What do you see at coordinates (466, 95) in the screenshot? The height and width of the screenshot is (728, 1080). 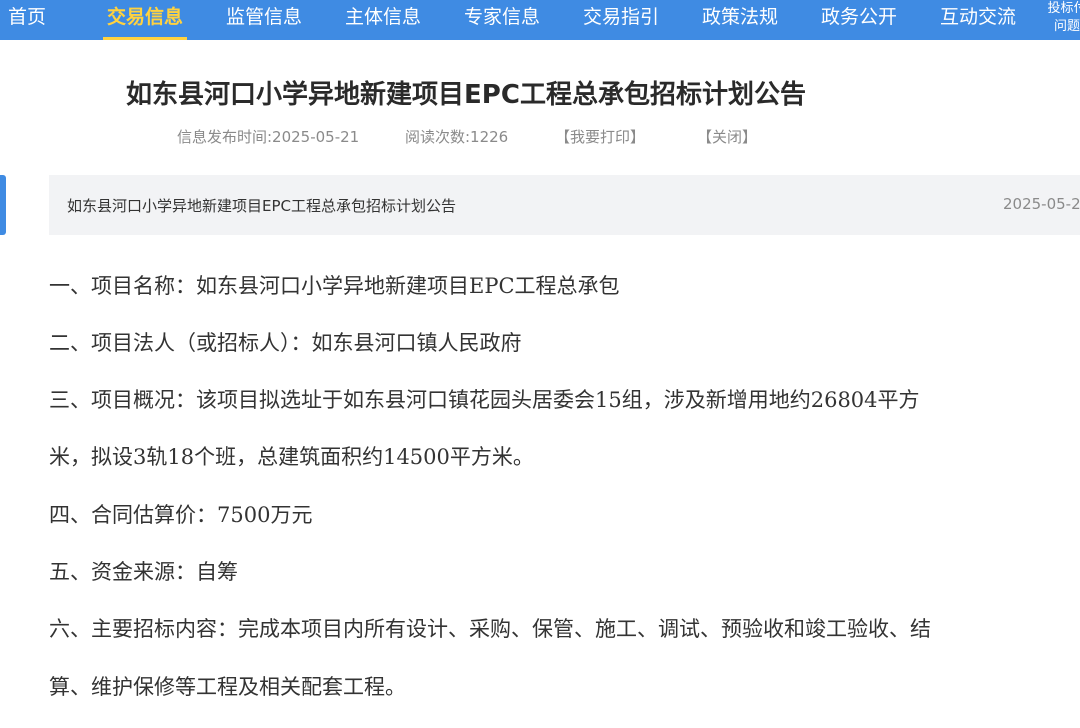 I see `page-title: 如东县河口小学异地新建项目EPC工程总承包招标计划公告` at bounding box center [466, 95].